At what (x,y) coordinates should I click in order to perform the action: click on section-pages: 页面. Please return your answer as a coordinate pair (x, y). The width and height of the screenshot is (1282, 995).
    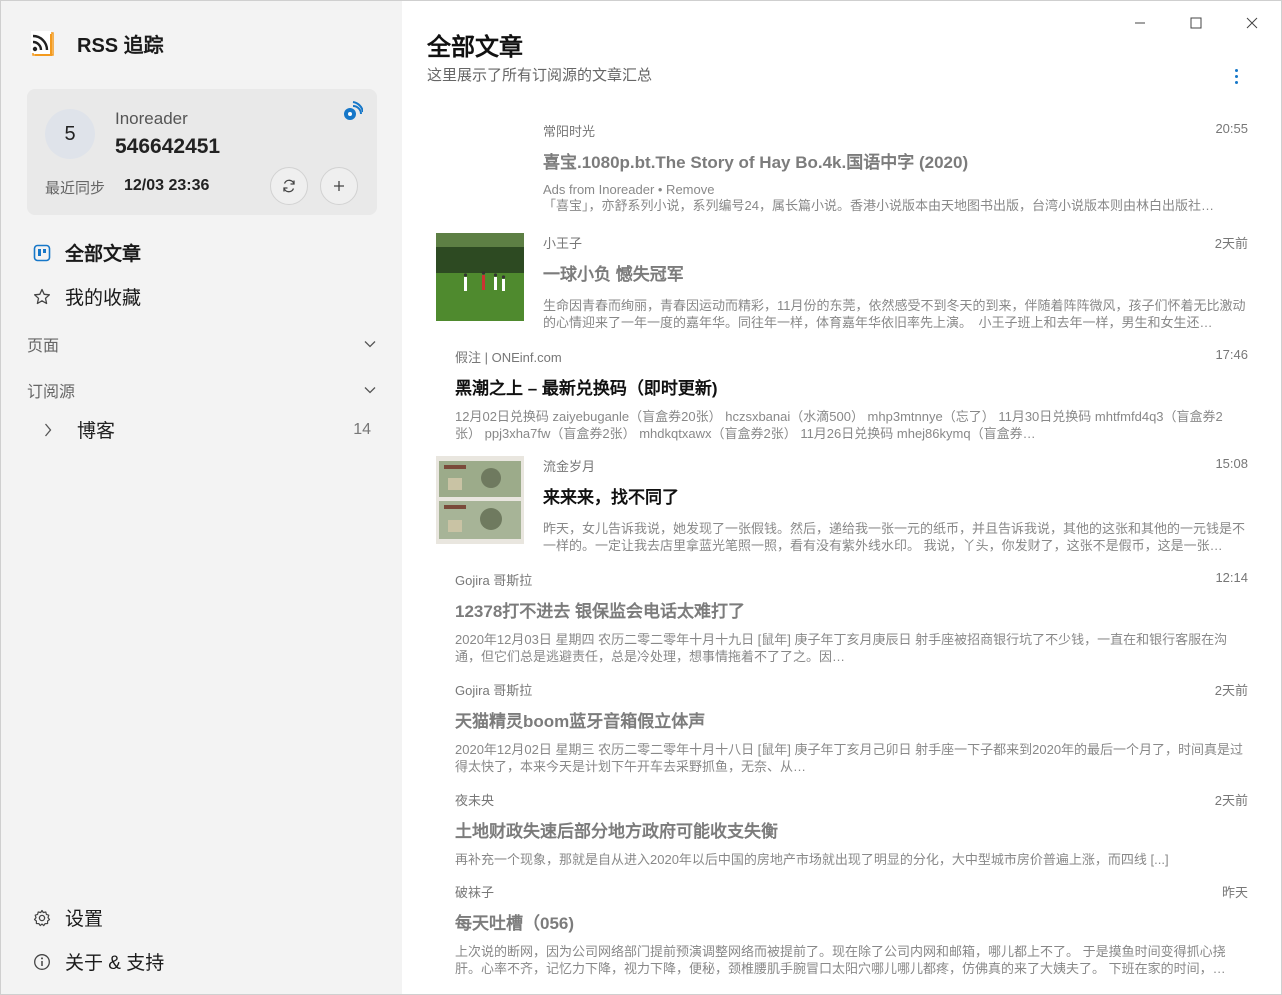
    Looking at the image, I should click on (202, 344).